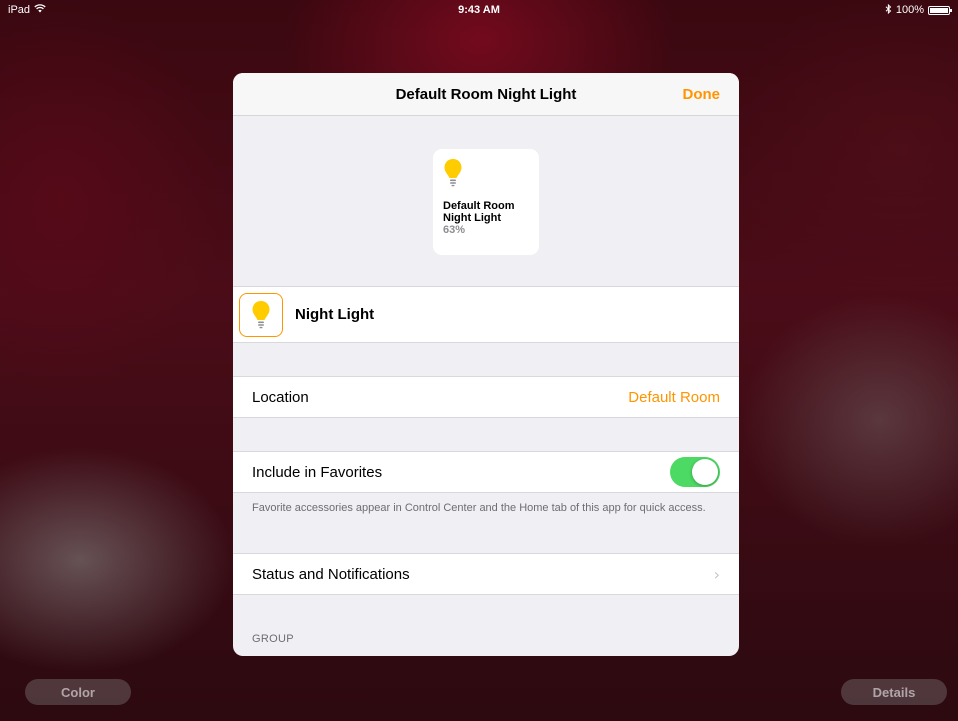 The image size is (958, 721). What do you see at coordinates (909, 10) in the screenshot?
I see `battery-percent: 100%` at bounding box center [909, 10].